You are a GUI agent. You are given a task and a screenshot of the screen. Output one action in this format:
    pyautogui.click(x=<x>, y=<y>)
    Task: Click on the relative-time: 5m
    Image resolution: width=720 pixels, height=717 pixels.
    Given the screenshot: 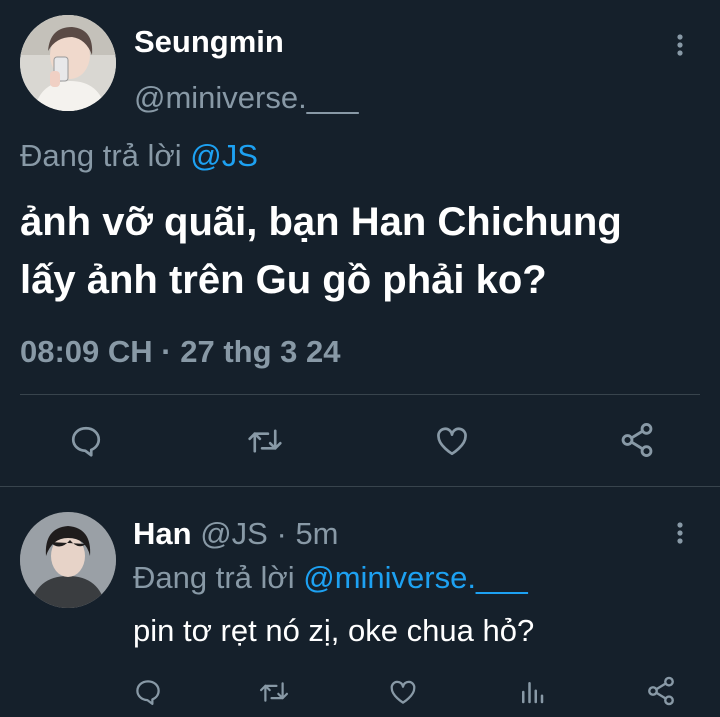 What is the action you would take?
    pyautogui.click(x=316, y=533)
    